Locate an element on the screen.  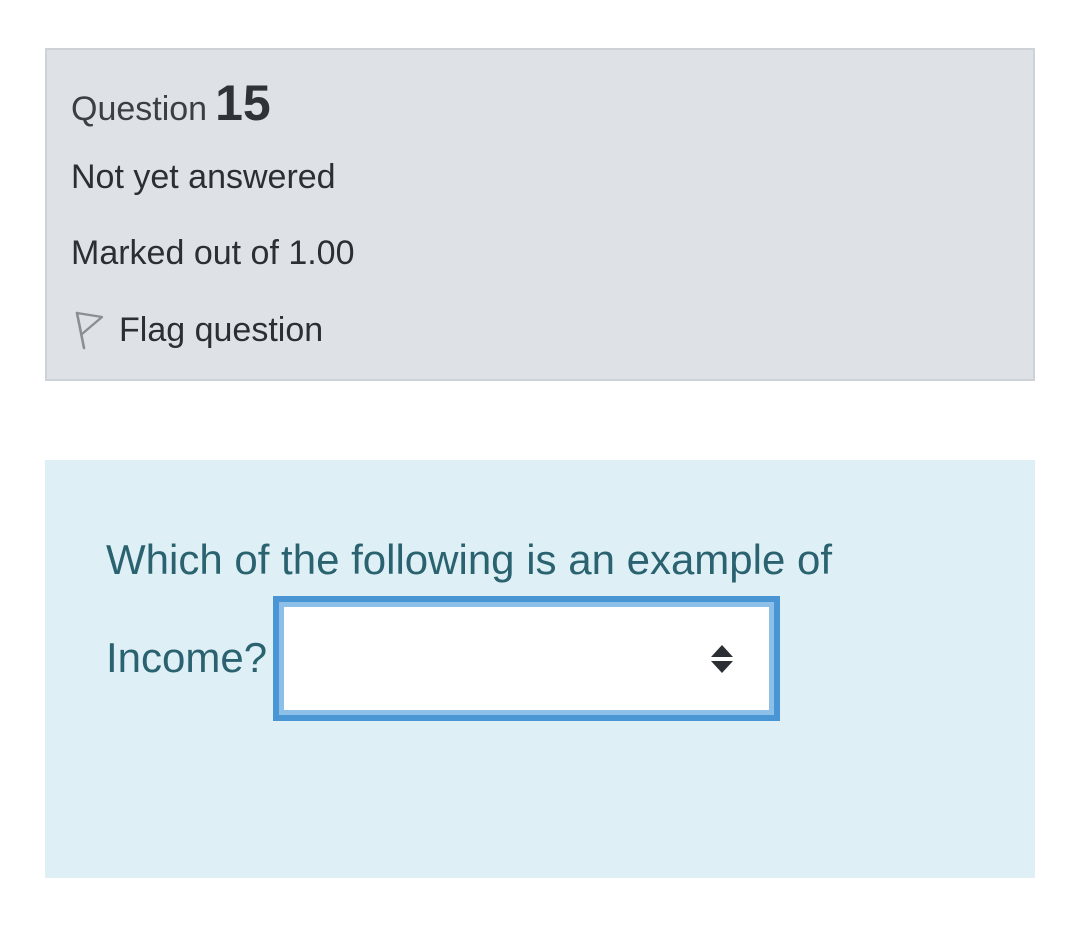
question-number: 15 is located at coordinates (243, 103).